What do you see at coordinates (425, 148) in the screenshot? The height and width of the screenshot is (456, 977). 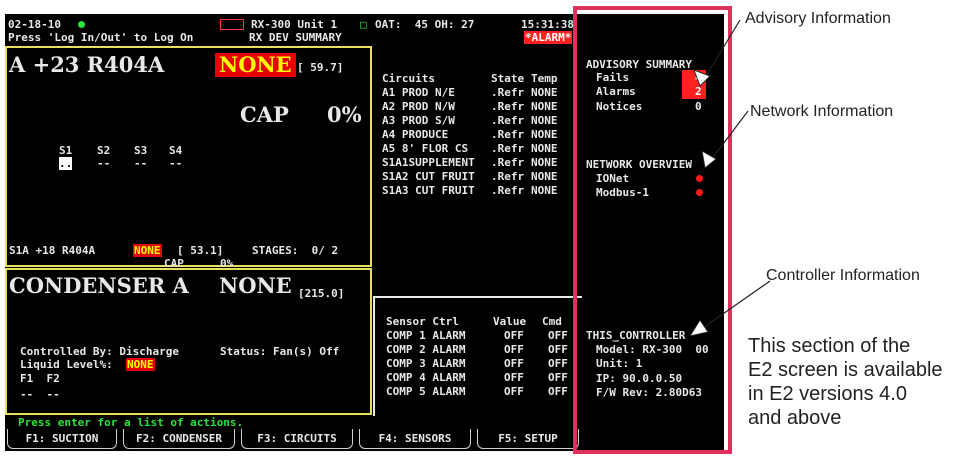 I see `circuit-row-name: A5 8' FLOR CS` at bounding box center [425, 148].